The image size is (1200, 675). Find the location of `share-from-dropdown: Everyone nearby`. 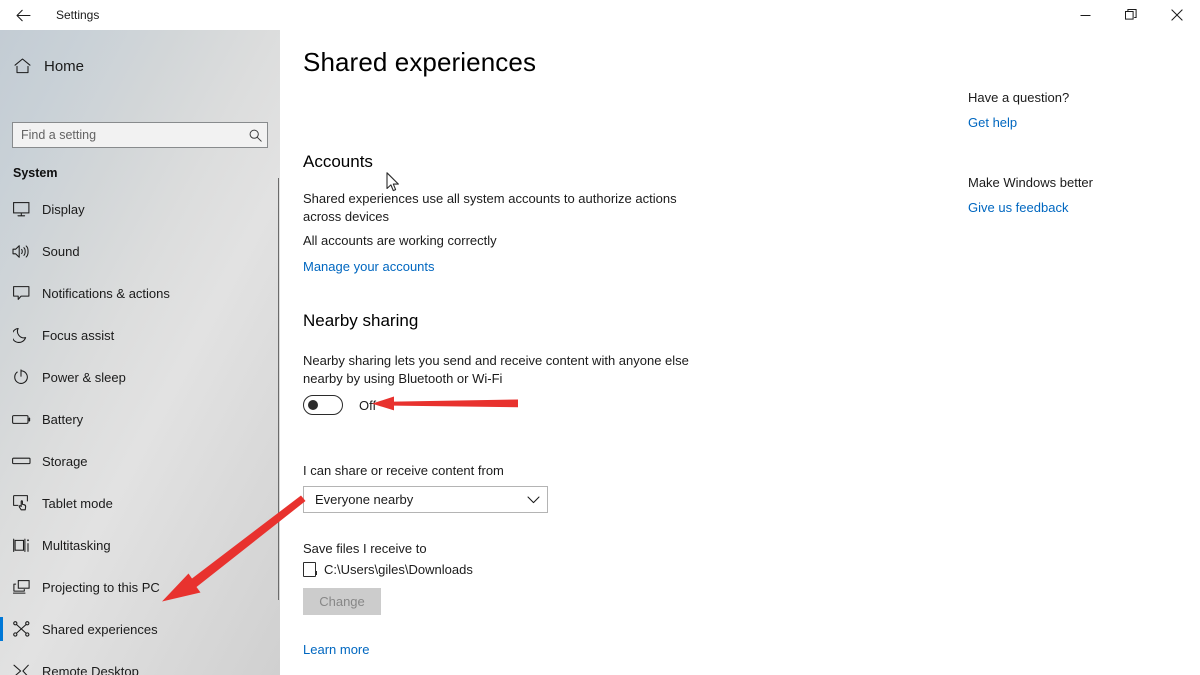

share-from-dropdown: Everyone nearby is located at coordinates (425, 499).